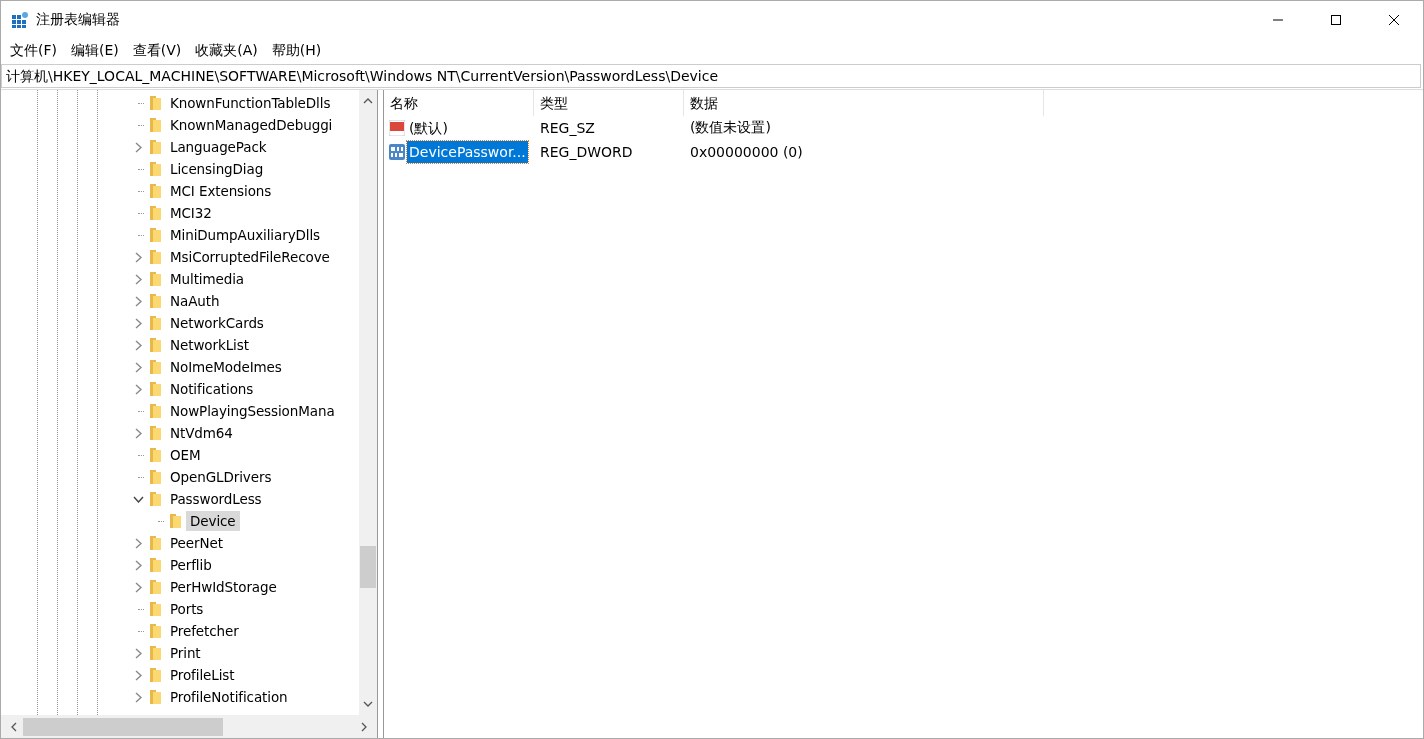 This screenshot has height=739, width=1424. What do you see at coordinates (223, 587) in the screenshot?
I see `tree-item: PerHwIdStorage` at bounding box center [223, 587].